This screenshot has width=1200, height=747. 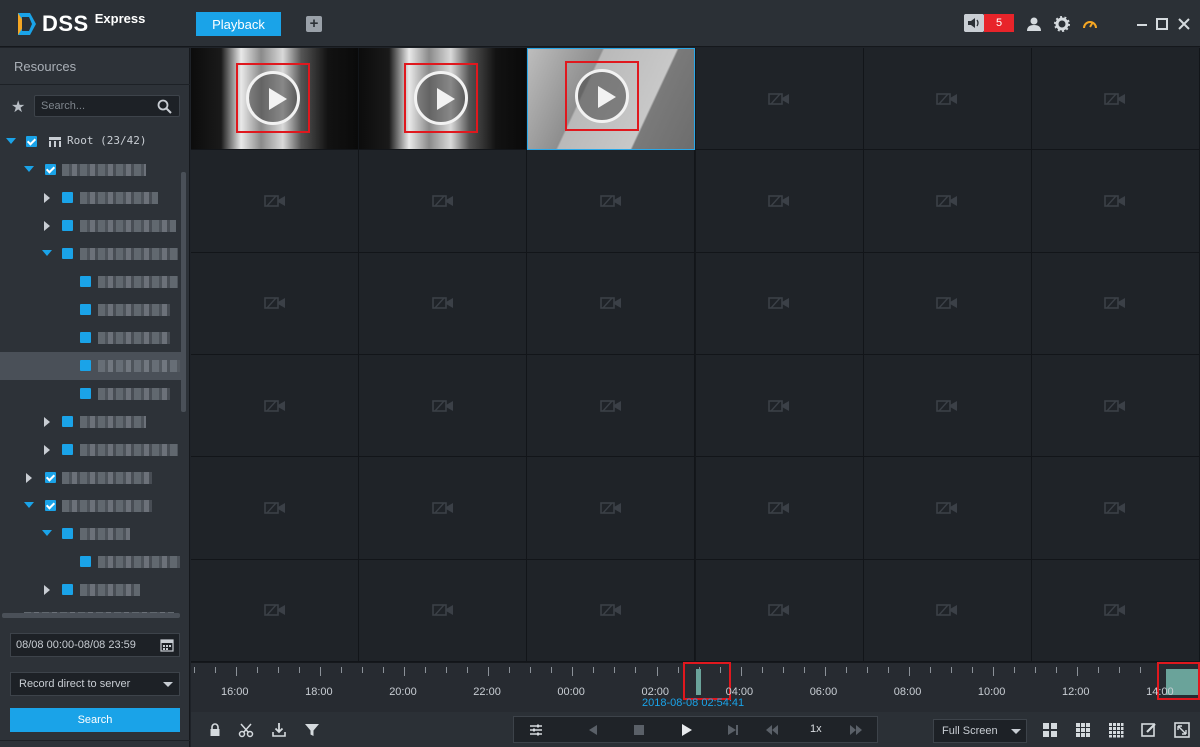 I want to click on playback-settings-icon, so click(x=536, y=730).